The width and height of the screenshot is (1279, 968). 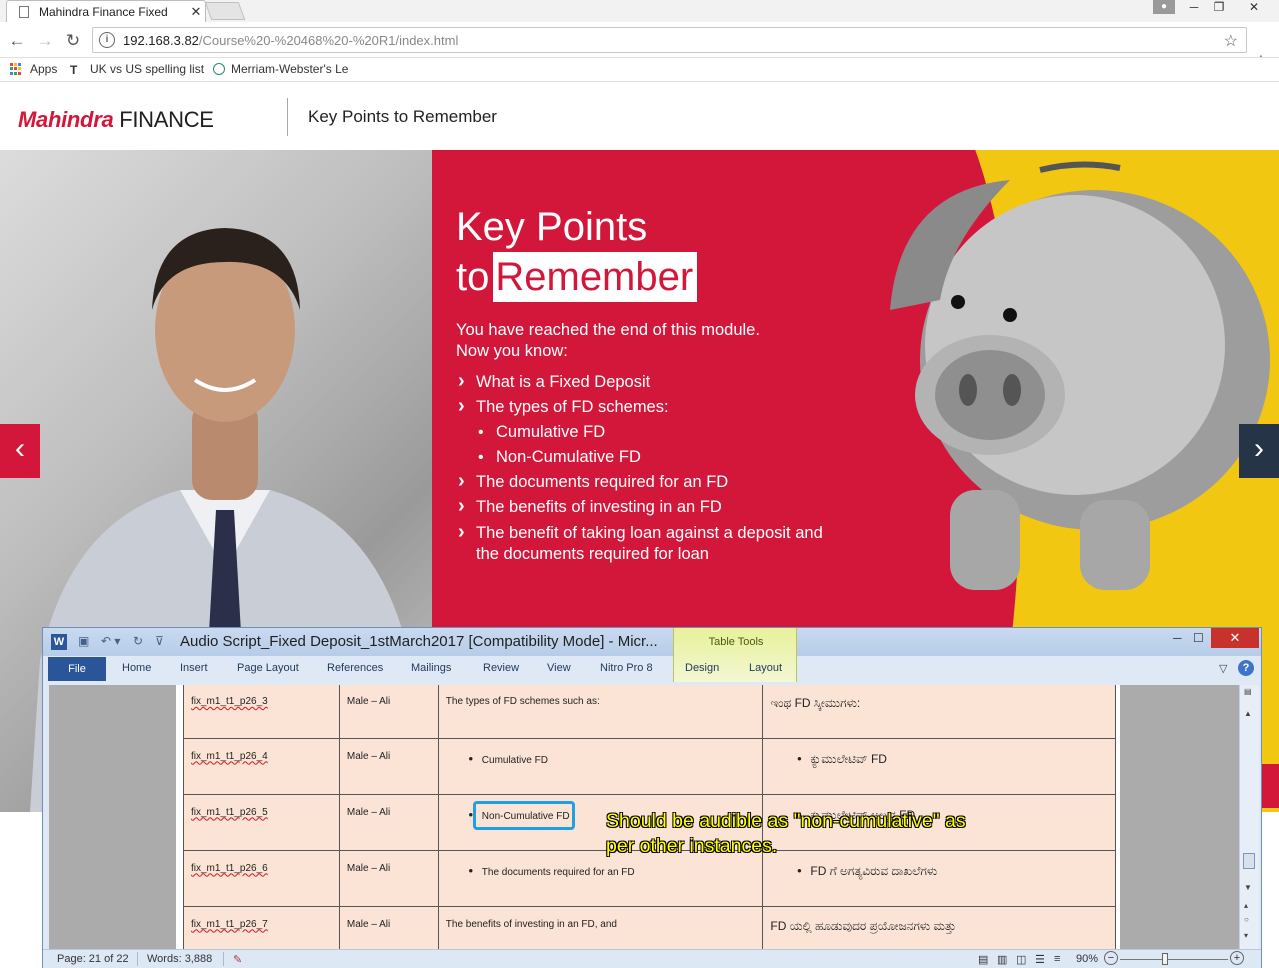 What do you see at coordinates (626, 668) in the screenshot?
I see `ribbon-tab-nitro: Nitro Pro 8` at bounding box center [626, 668].